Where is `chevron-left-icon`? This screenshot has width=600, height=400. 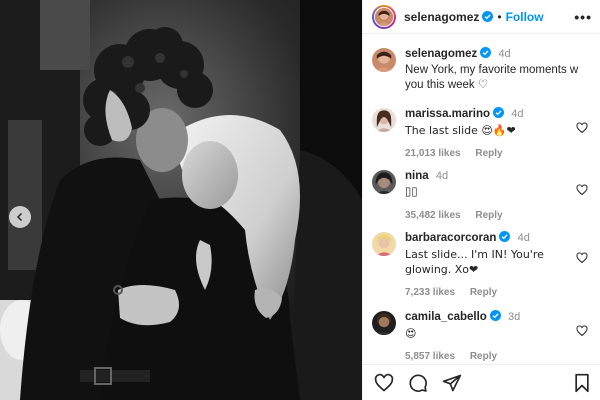 chevron-left-icon is located at coordinates (19, 217).